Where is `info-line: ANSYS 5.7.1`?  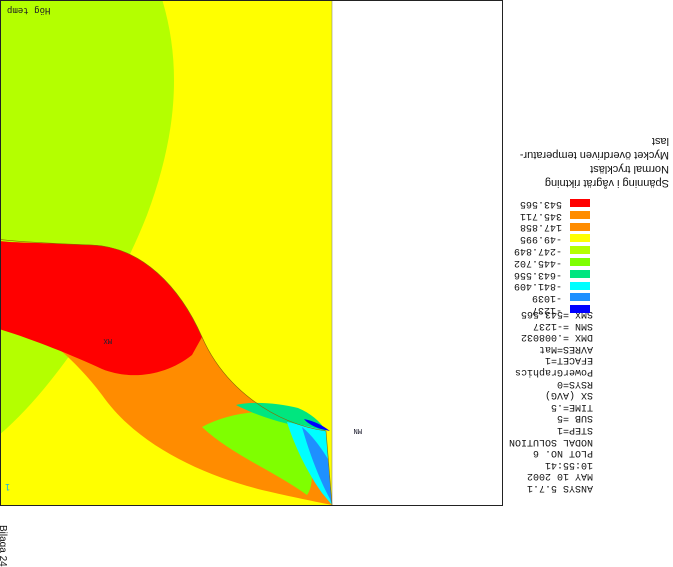 info-line: ANSYS 5.7.1 is located at coordinates (559, 487).